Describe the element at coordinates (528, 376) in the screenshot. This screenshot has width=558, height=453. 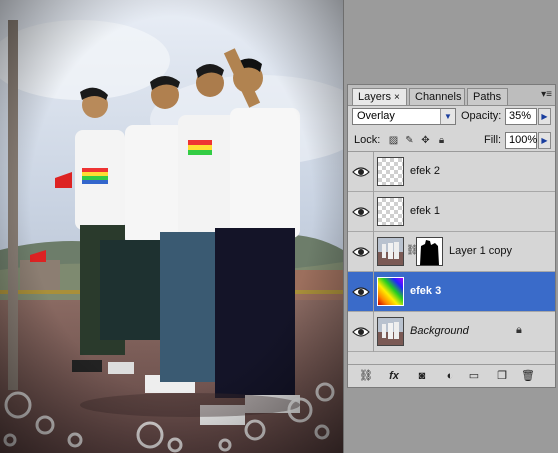
I see `trash-icon: 🗑︎` at that location.